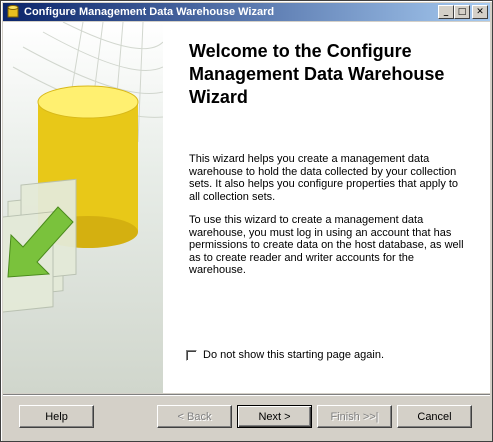  I want to click on dont-show-again-checkbox: Do not show this starting page again., so click(285, 355).